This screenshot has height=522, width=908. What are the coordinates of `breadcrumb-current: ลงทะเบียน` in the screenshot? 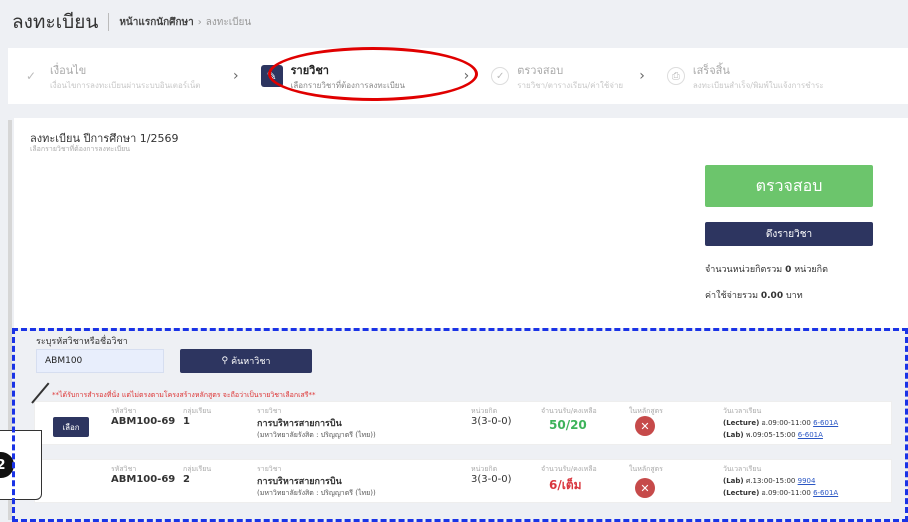 It's located at (228, 22).